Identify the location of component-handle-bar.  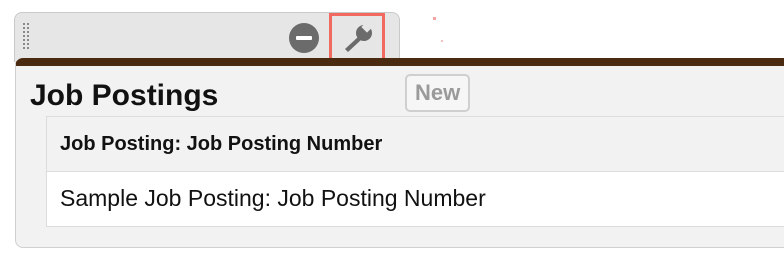
(207, 37).